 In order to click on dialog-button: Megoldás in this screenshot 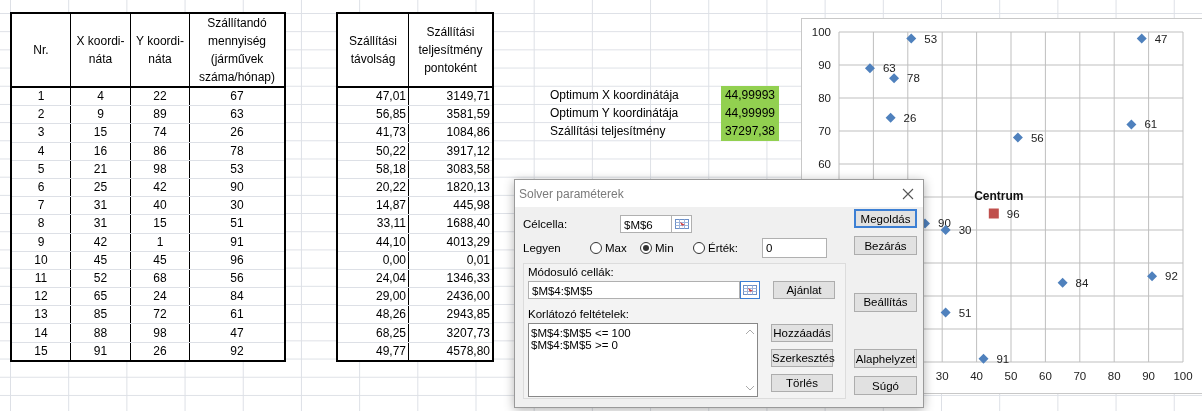, I will do `click(885, 218)`.